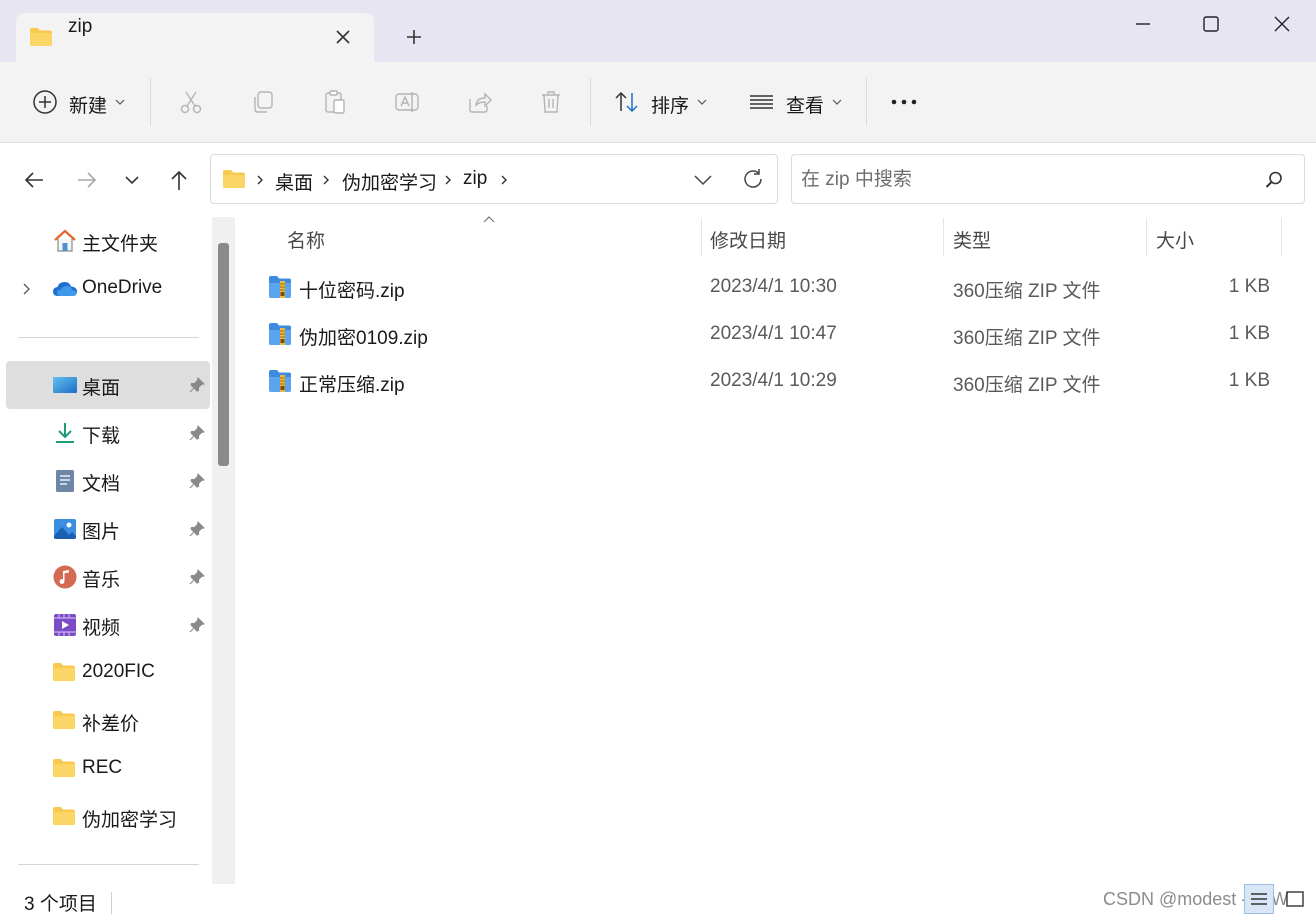 This screenshot has width=1316, height=916. I want to click on refresh-icon, so click(753, 179).